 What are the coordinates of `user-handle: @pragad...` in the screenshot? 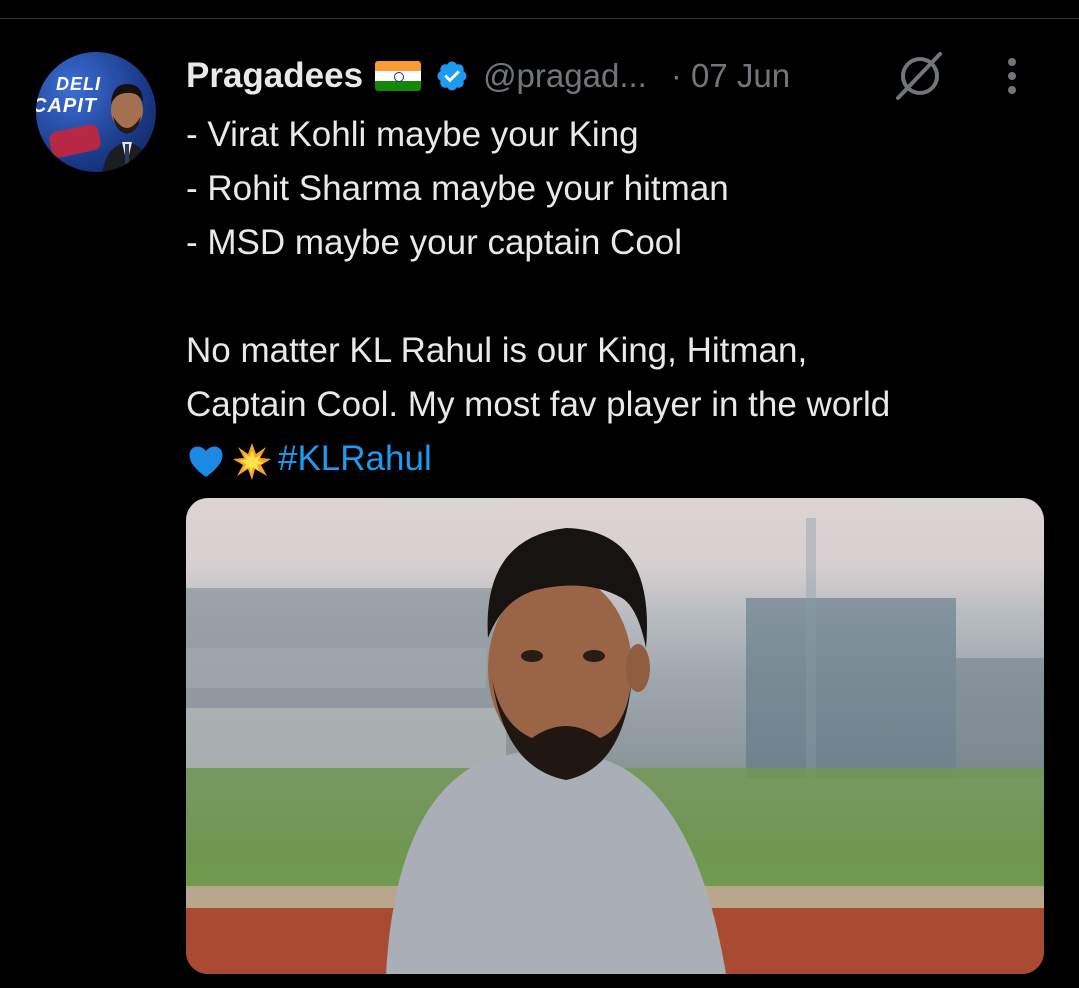 It's located at (565, 76).